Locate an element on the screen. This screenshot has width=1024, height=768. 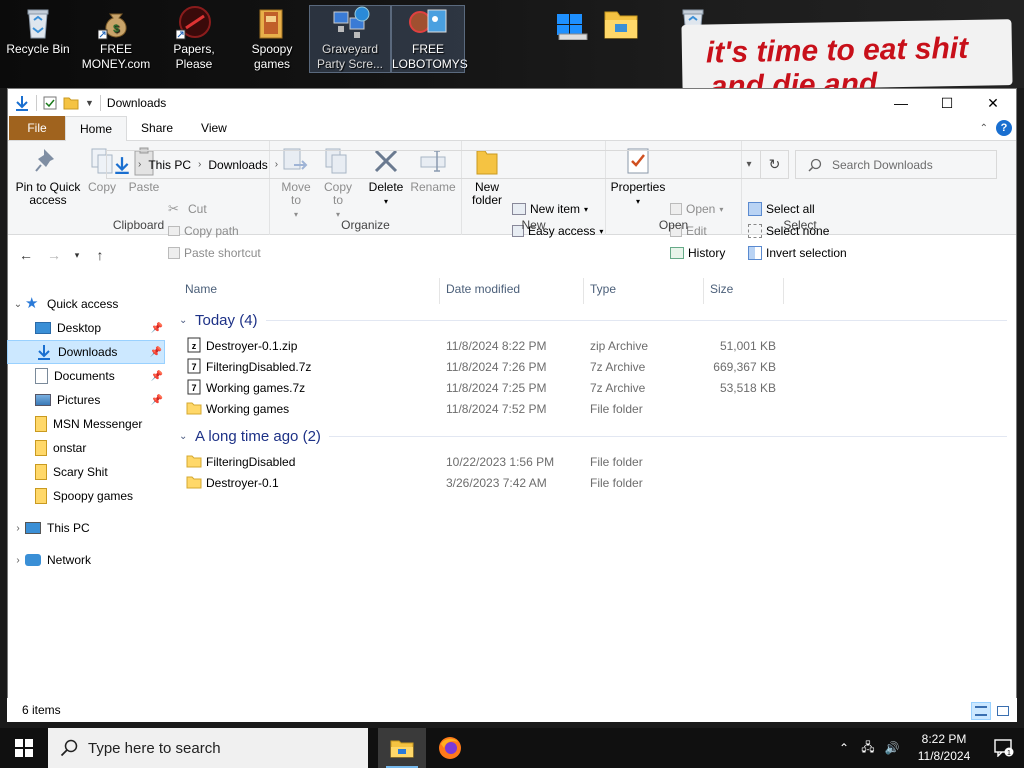
cut-button: ✂ Cut is located at coordinates (187, 209).